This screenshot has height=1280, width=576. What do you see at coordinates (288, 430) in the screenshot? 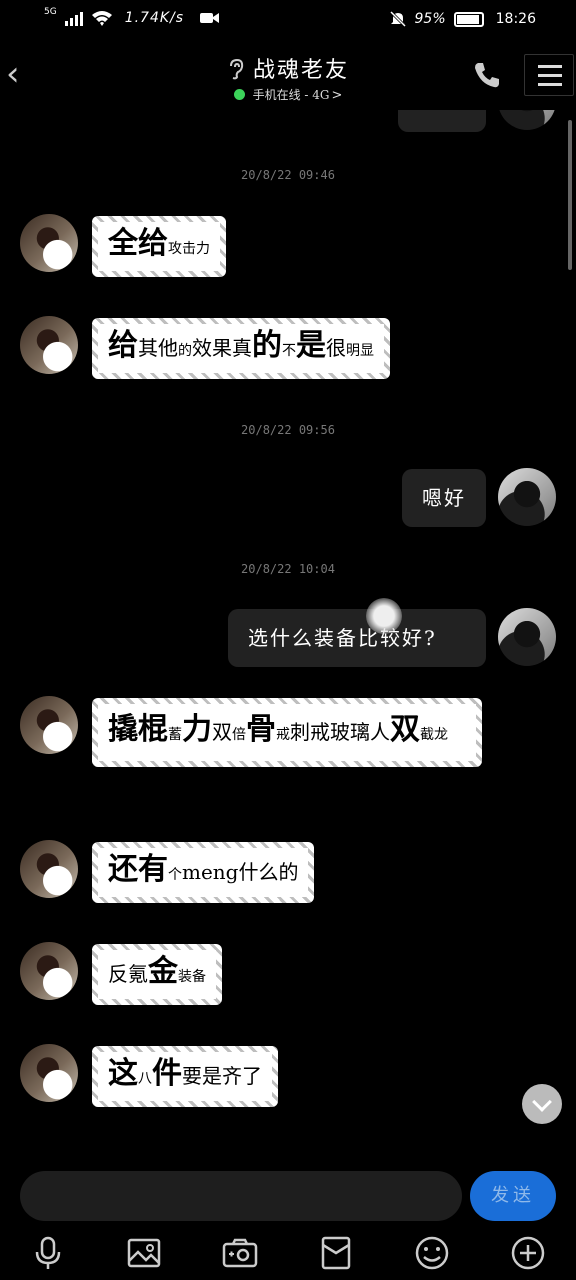
I see `timestamp: 20/8/22 09:56` at bounding box center [288, 430].